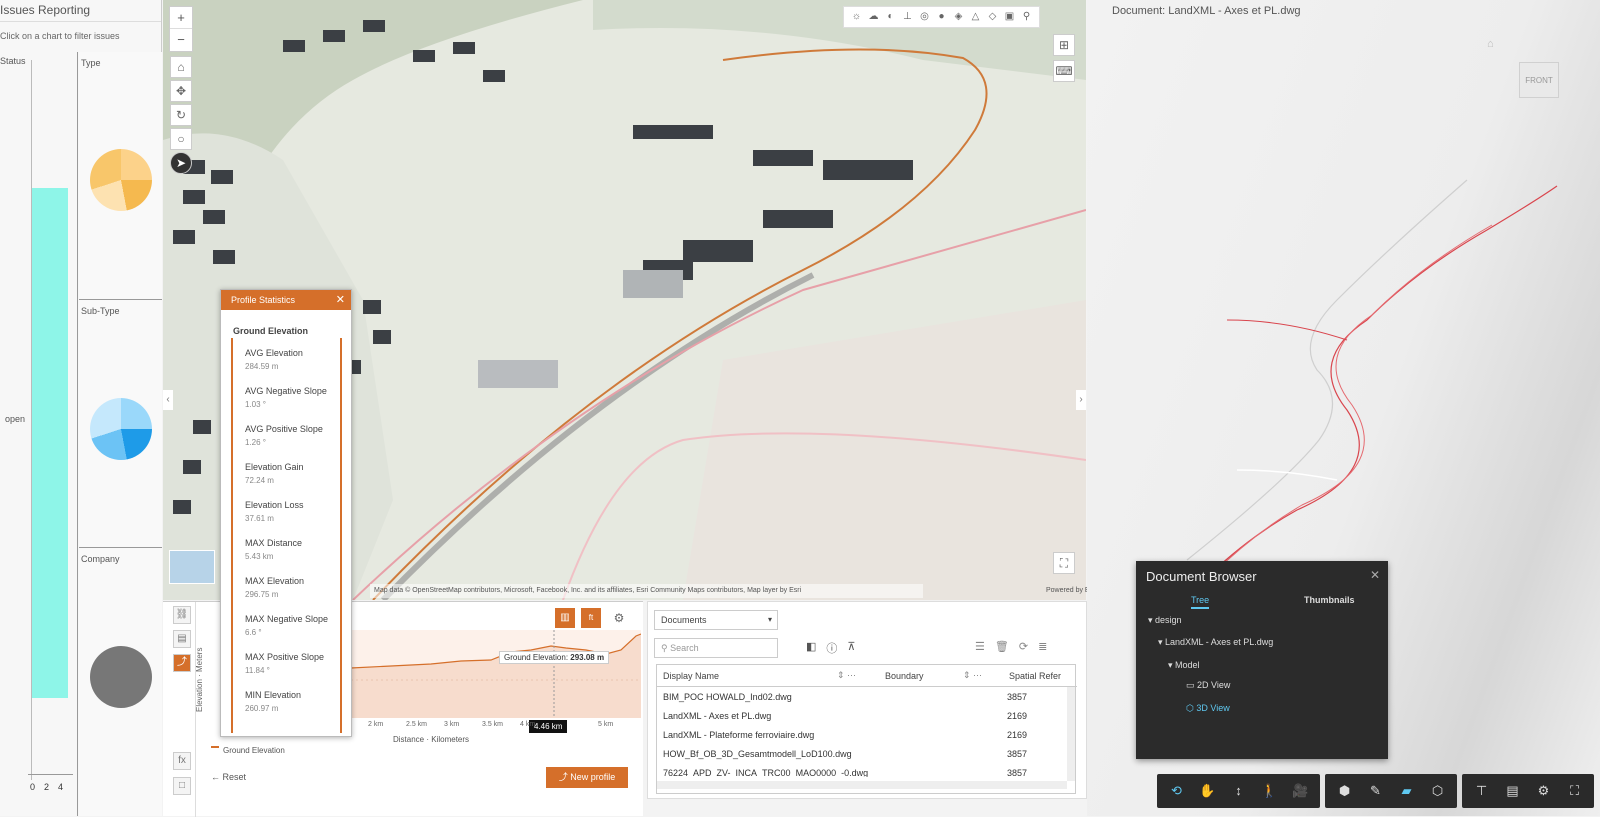  What do you see at coordinates (295, 435) in the screenshot?
I see `stat-item: AVG Positive Slope 1.26 °` at bounding box center [295, 435].